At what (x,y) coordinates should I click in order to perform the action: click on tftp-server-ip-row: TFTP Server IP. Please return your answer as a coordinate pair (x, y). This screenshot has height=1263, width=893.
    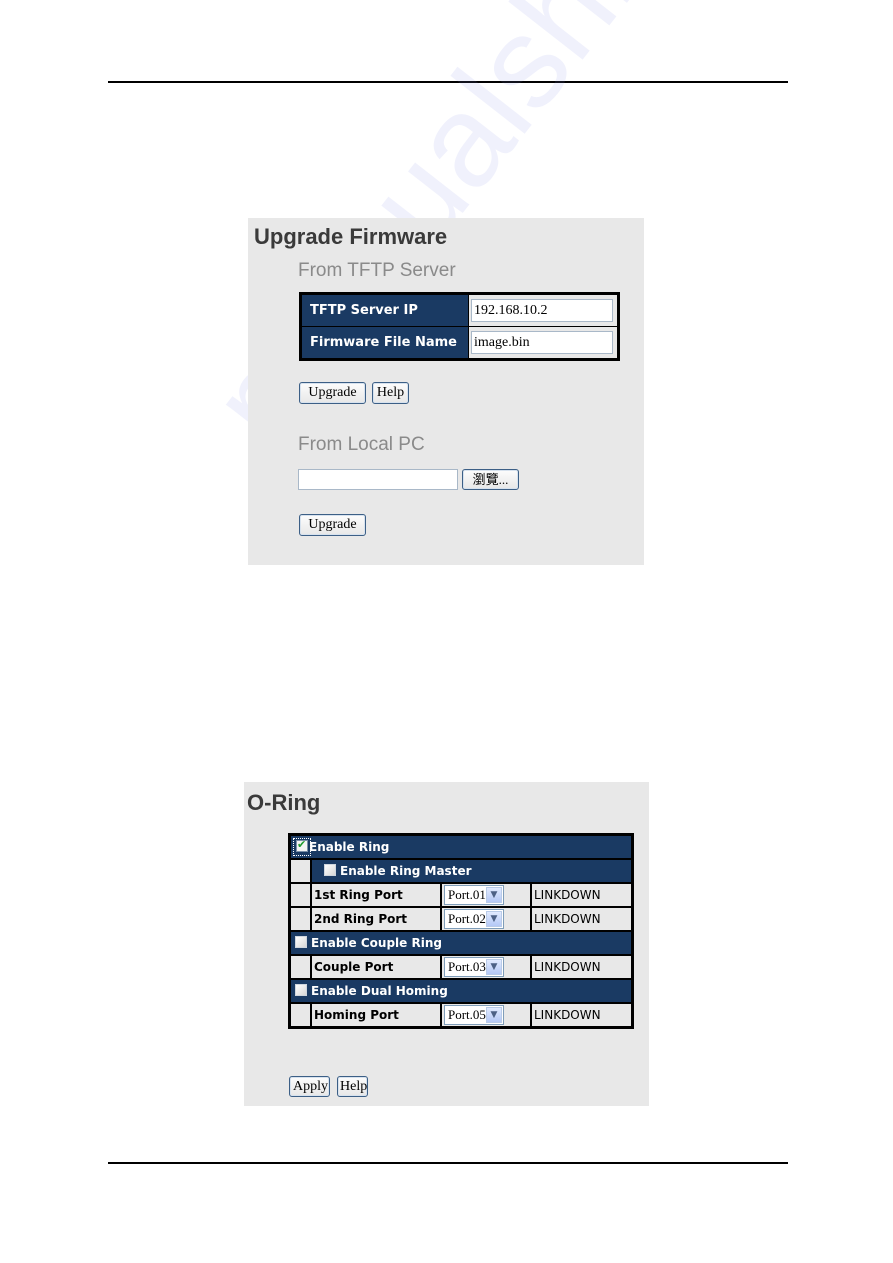
    Looking at the image, I should click on (459, 310).